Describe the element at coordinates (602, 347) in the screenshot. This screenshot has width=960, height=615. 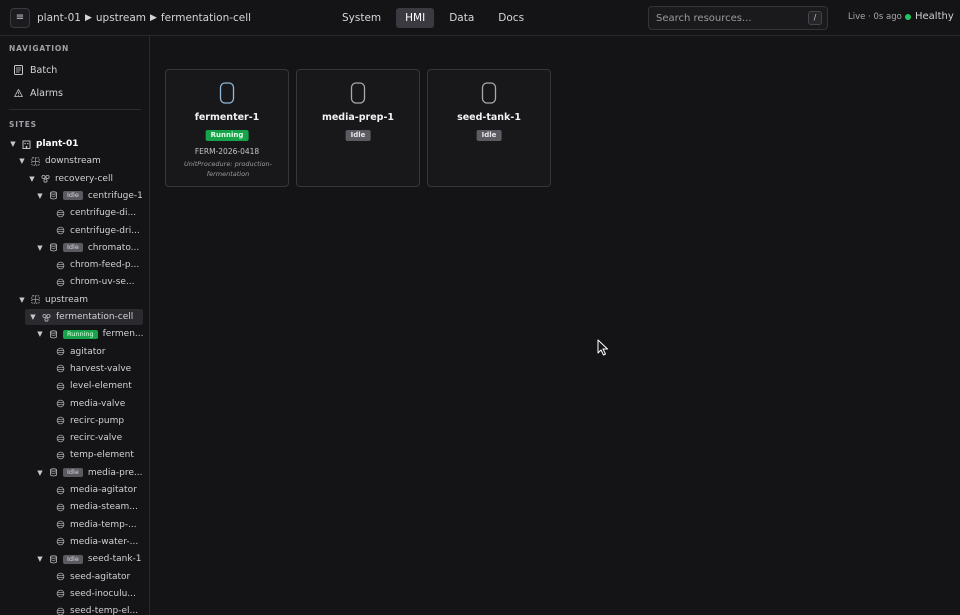
I see `mouse-cursor-icon` at that location.